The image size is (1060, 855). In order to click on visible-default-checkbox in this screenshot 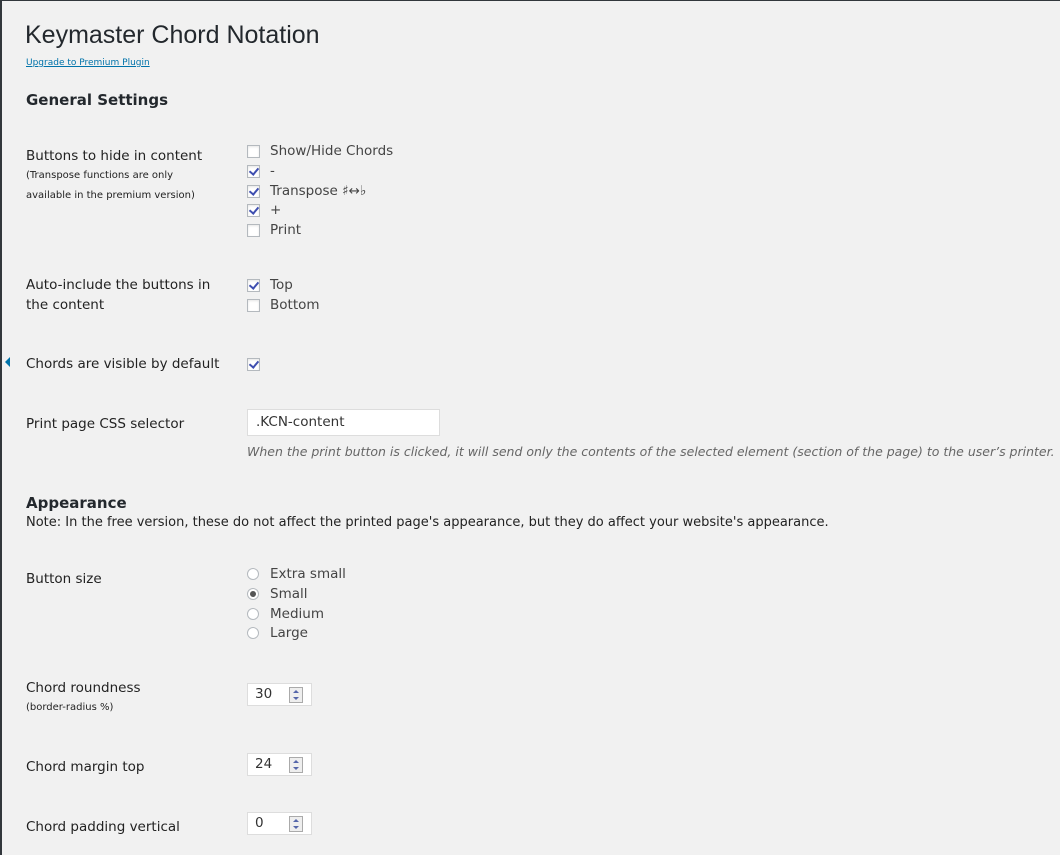, I will do `click(258, 364)`.